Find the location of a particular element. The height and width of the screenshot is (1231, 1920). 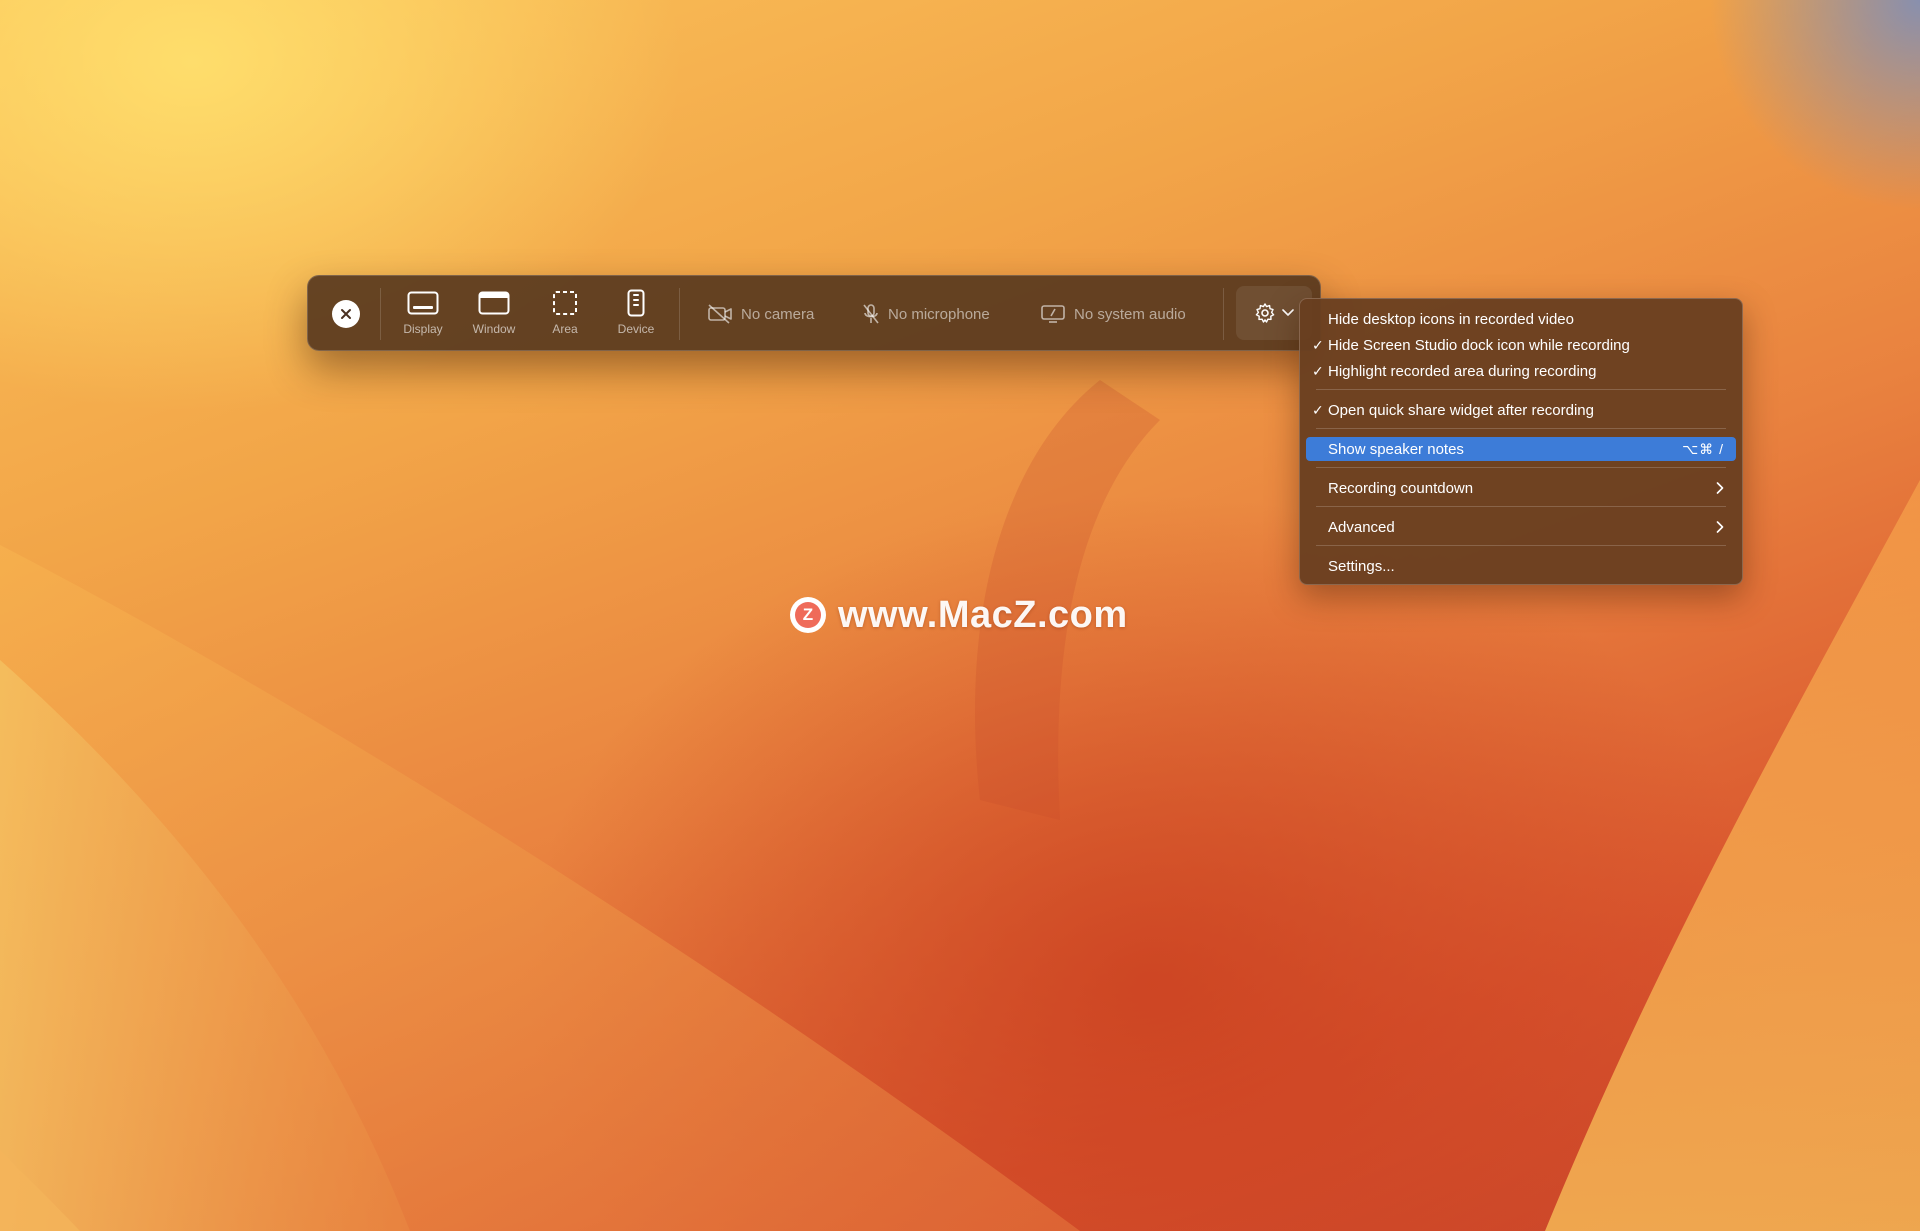

macz-logo-letter: Z is located at coordinates (808, 615).